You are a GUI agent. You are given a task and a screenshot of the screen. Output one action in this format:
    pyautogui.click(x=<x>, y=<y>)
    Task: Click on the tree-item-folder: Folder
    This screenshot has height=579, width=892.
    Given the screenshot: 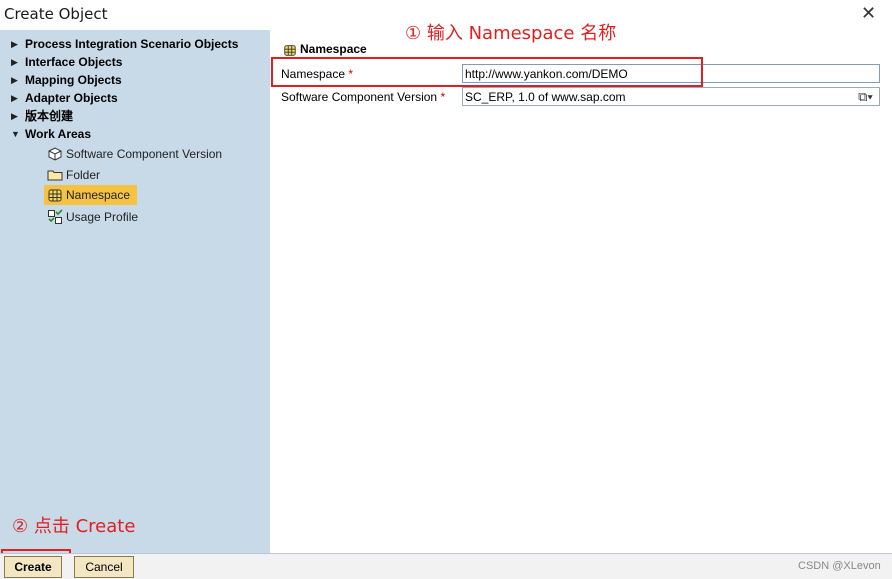 What is the action you would take?
    pyautogui.click(x=135, y=175)
    